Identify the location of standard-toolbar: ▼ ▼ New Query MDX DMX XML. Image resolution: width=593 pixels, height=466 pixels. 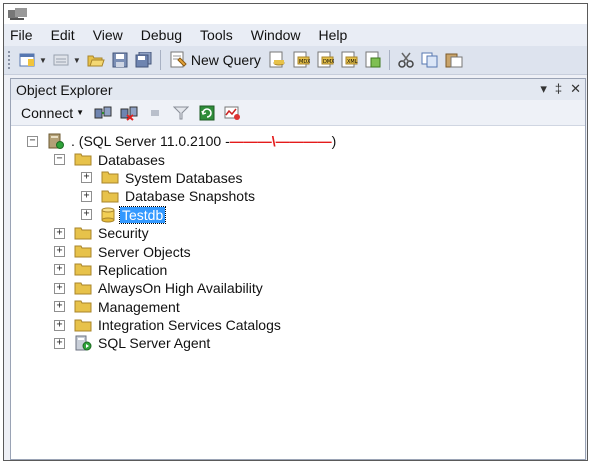
(295, 60).